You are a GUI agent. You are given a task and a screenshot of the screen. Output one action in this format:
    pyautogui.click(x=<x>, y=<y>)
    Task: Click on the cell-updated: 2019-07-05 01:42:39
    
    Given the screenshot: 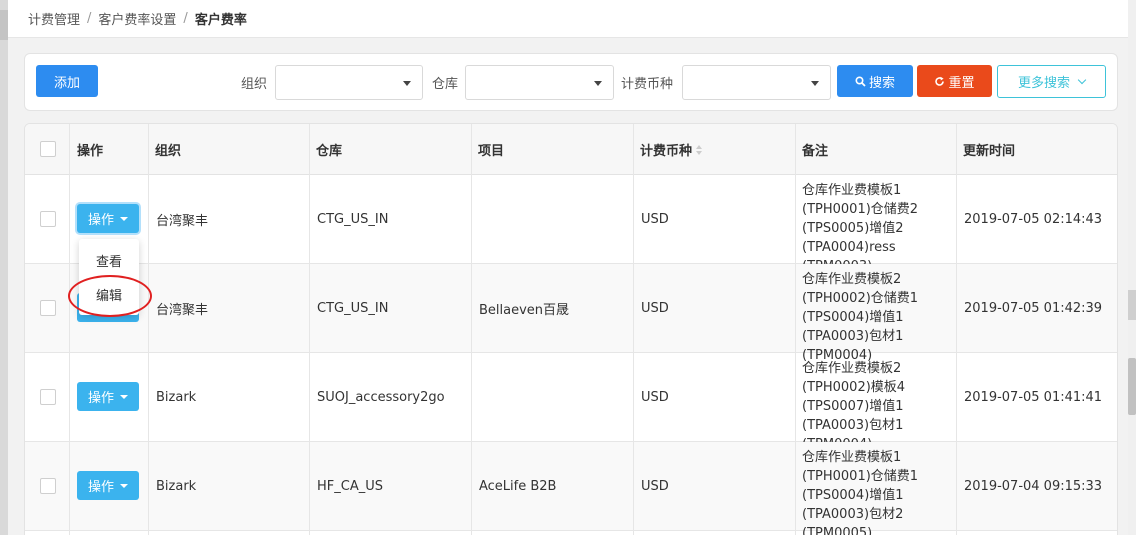 What is the action you would take?
    pyautogui.click(x=1033, y=308)
    